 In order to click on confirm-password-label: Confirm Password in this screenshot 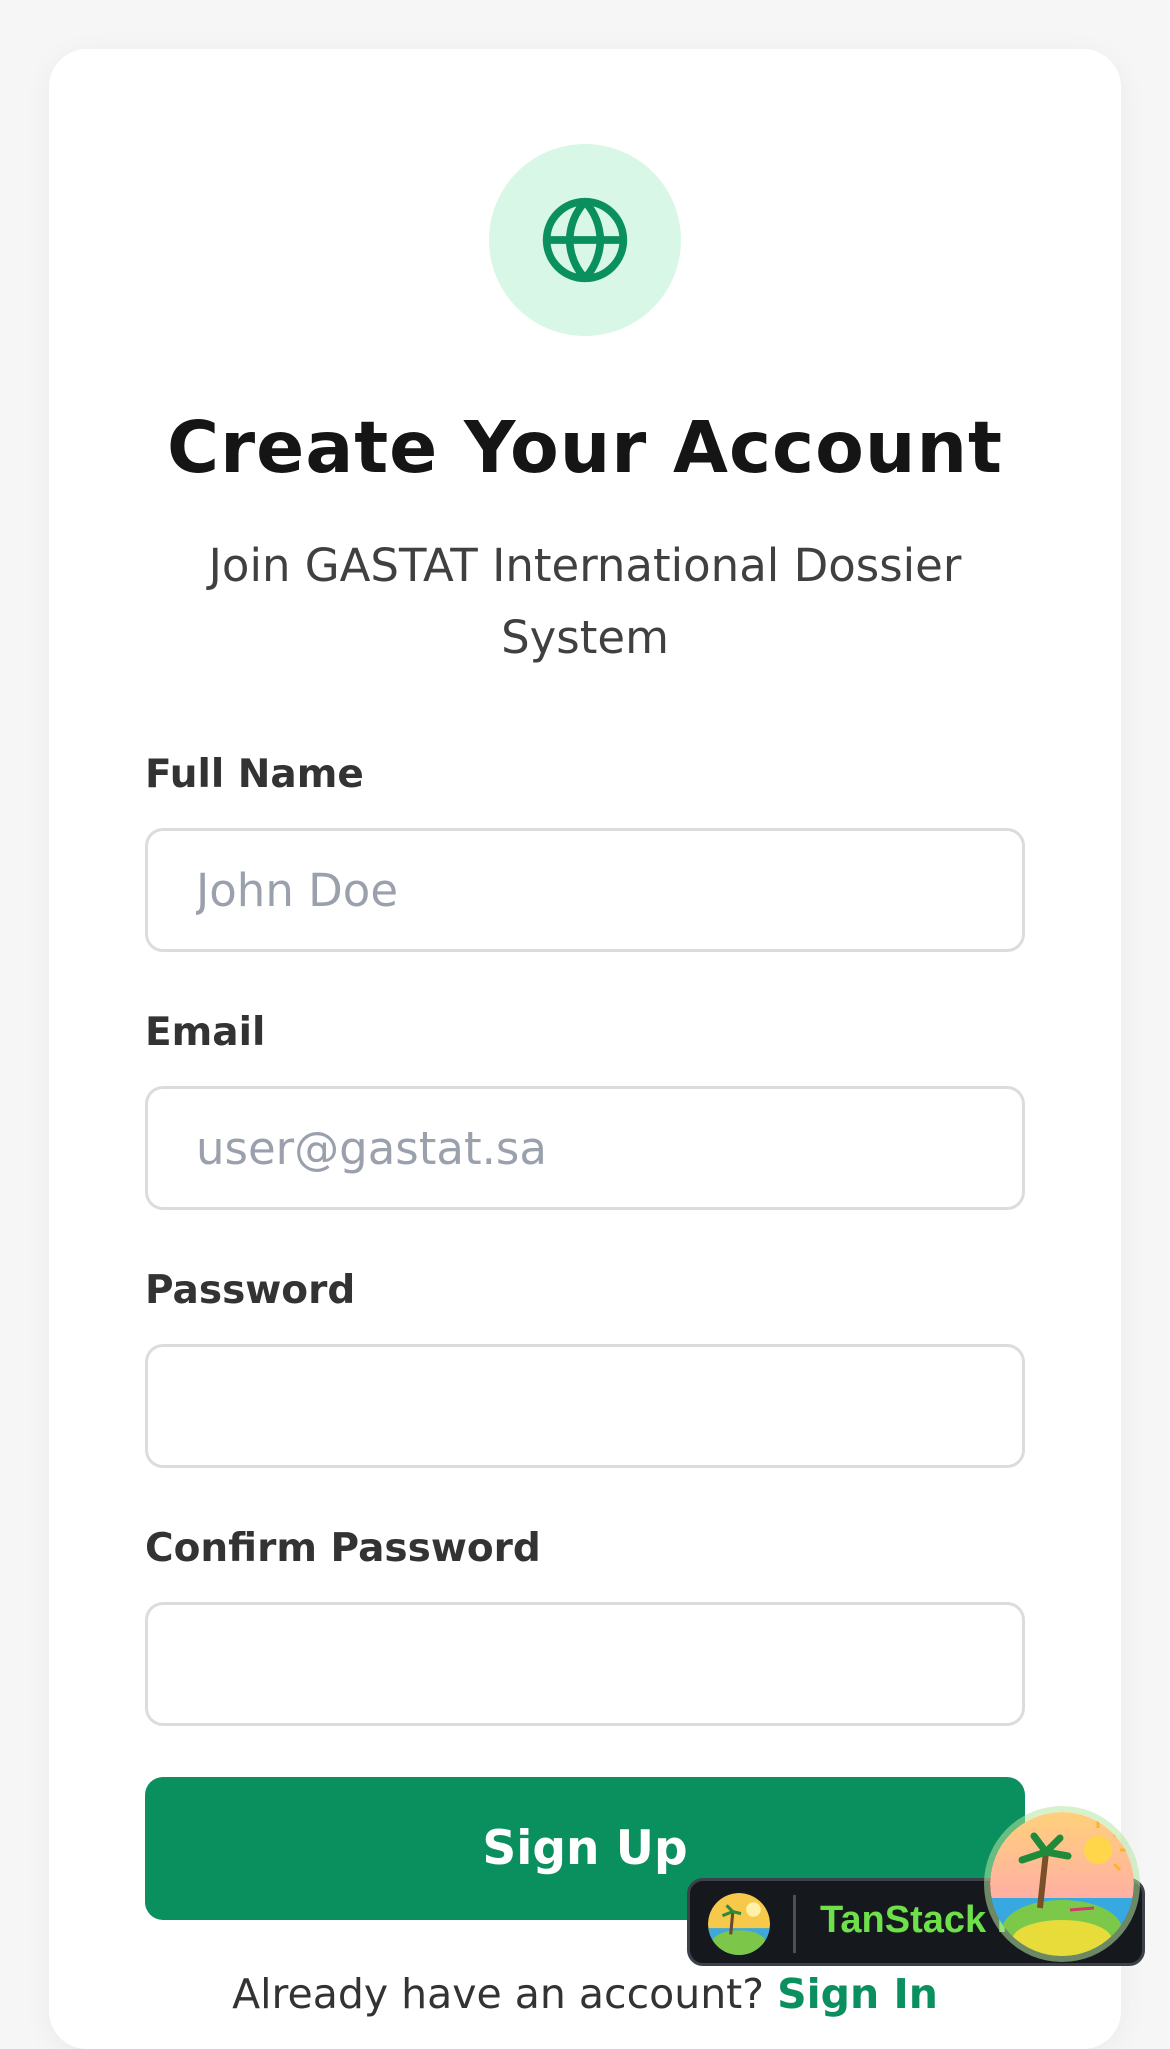, I will do `click(343, 1548)`.